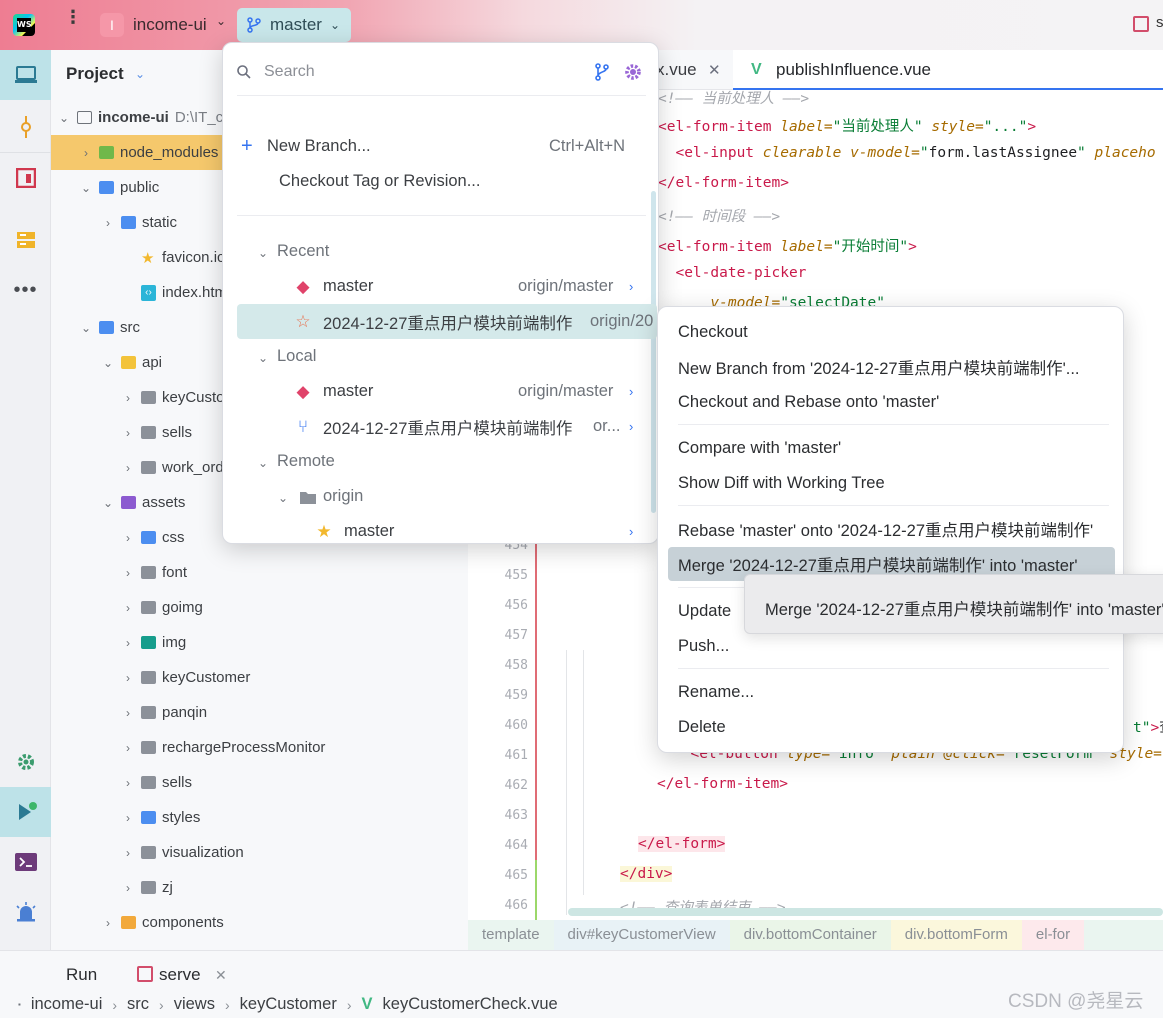 The height and width of the screenshot is (1018, 1163). What do you see at coordinates (180, 975) in the screenshot?
I see `run-config-tab: serve` at bounding box center [180, 975].